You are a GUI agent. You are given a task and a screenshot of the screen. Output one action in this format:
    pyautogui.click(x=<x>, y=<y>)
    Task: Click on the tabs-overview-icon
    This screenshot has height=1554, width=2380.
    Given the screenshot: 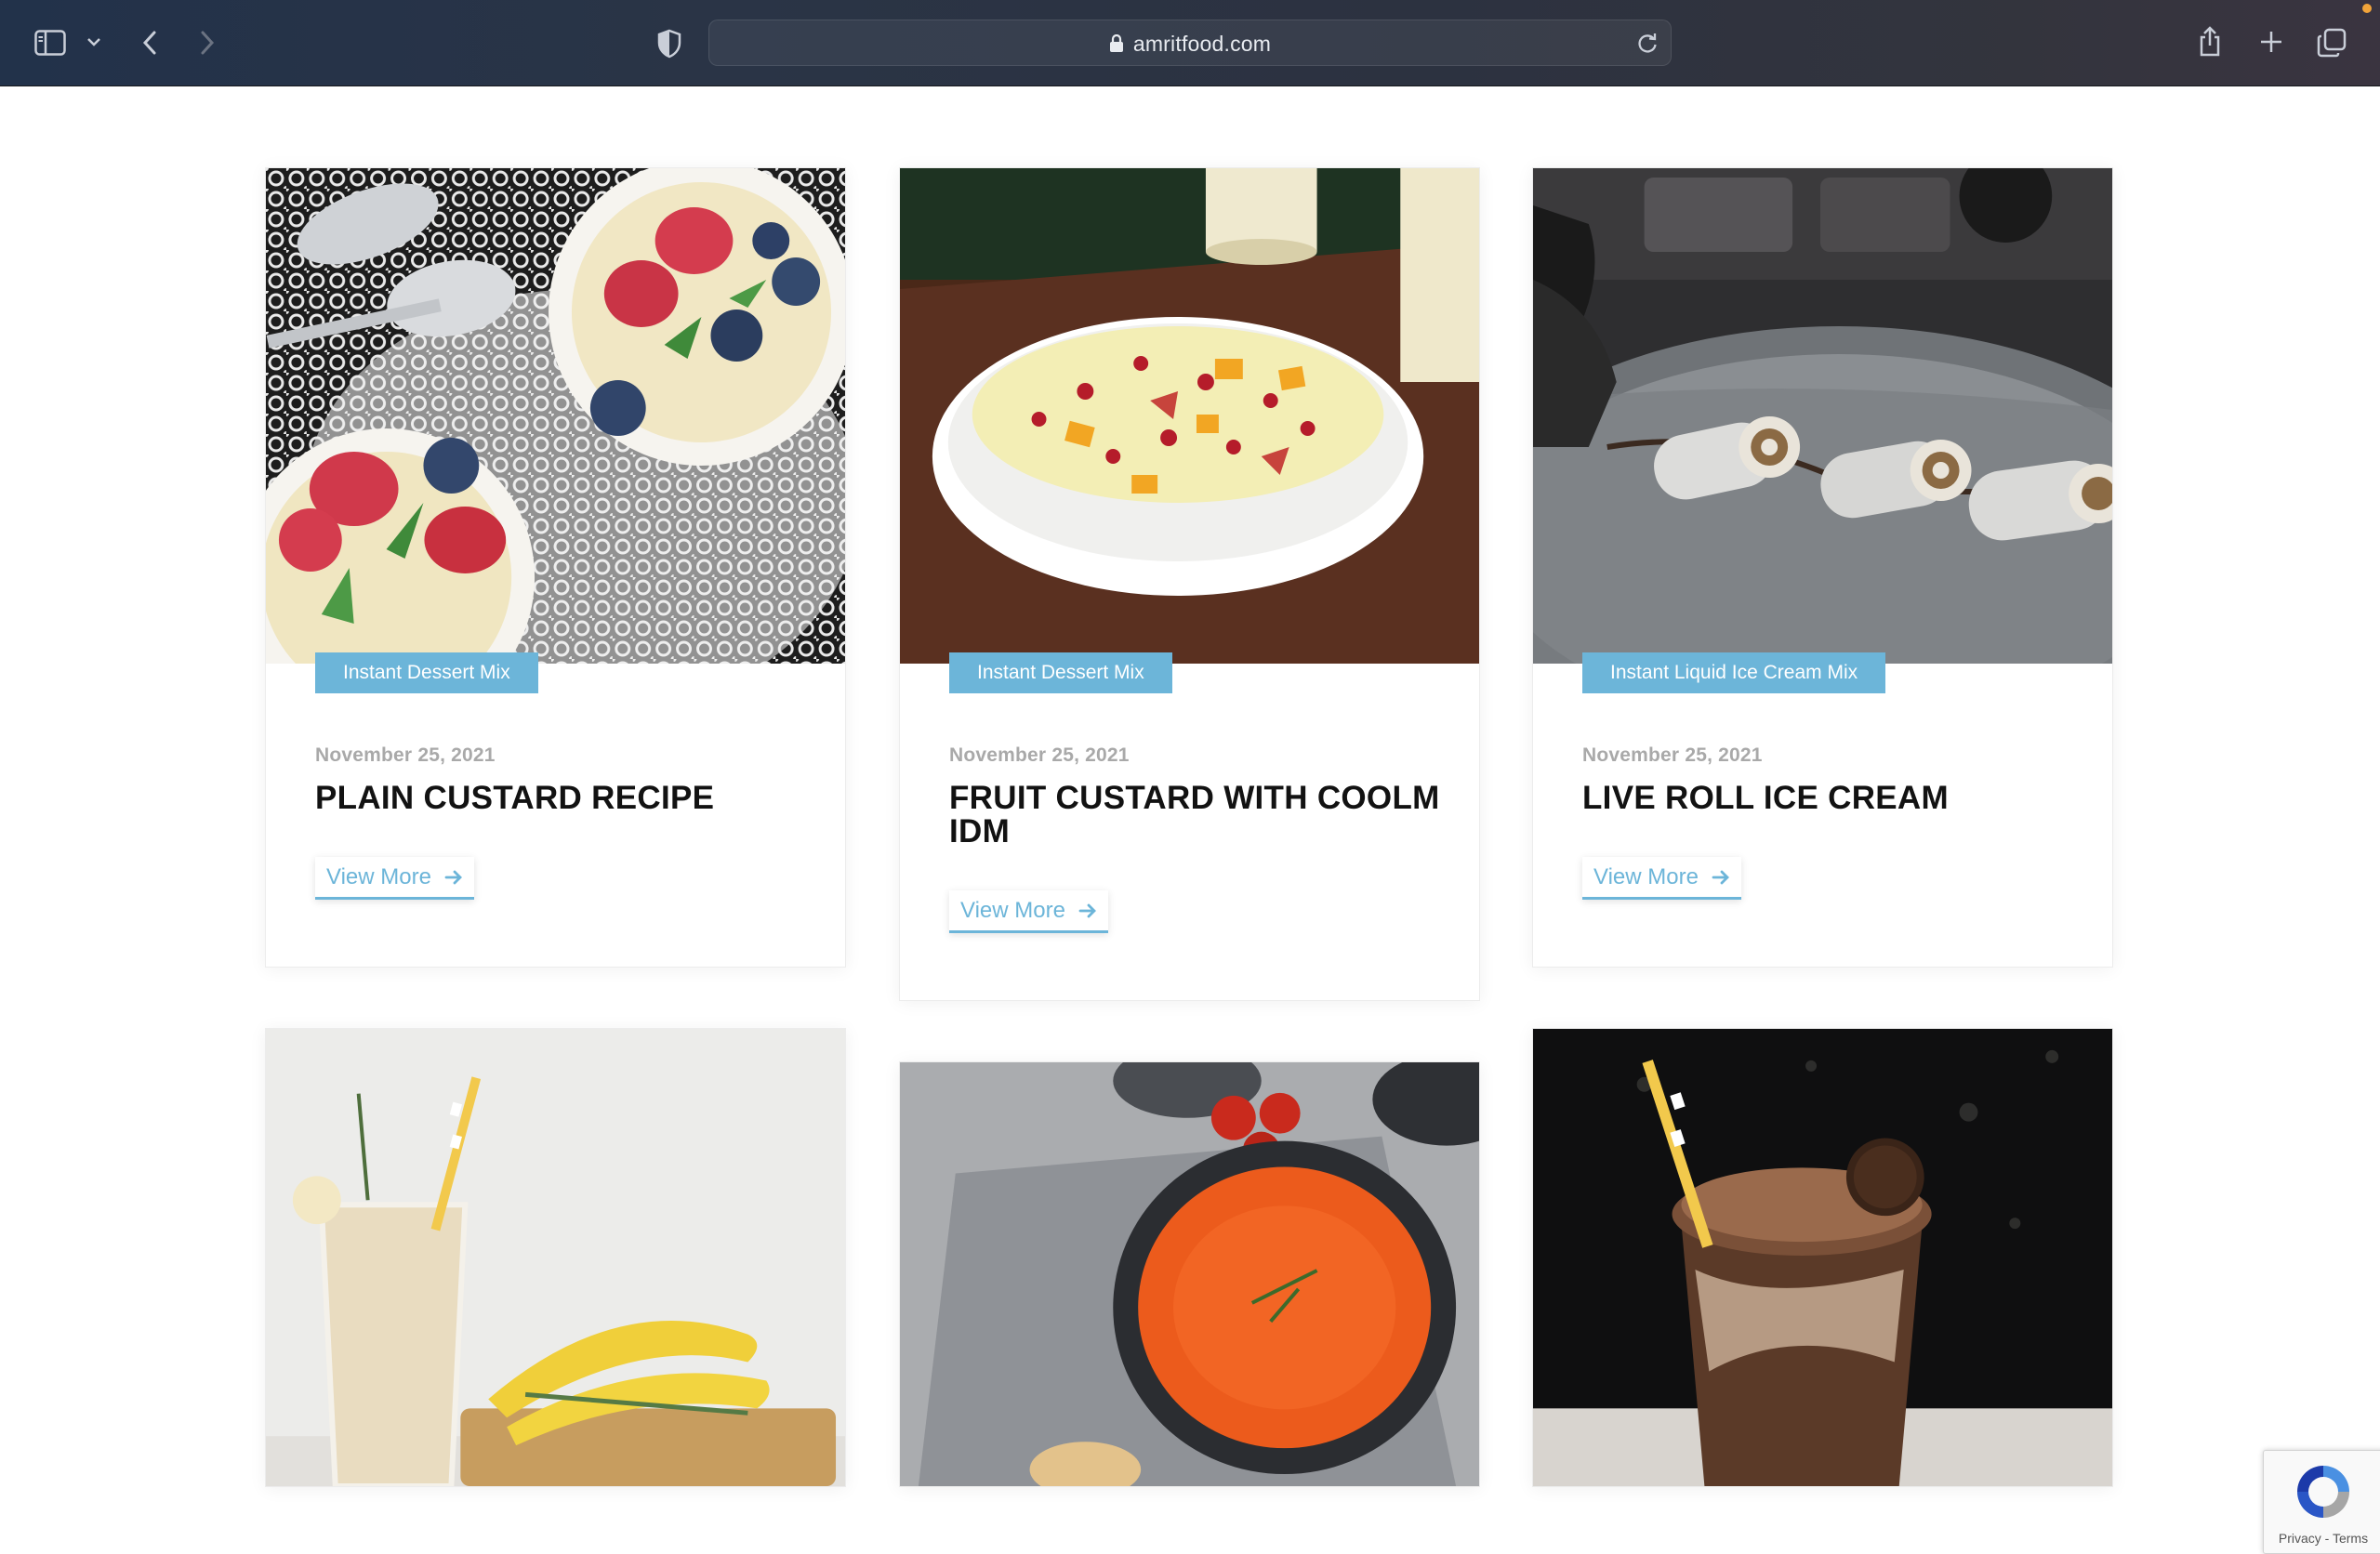 What is the action you would take?
    pyautogui.click(x=2332, y=43)
    